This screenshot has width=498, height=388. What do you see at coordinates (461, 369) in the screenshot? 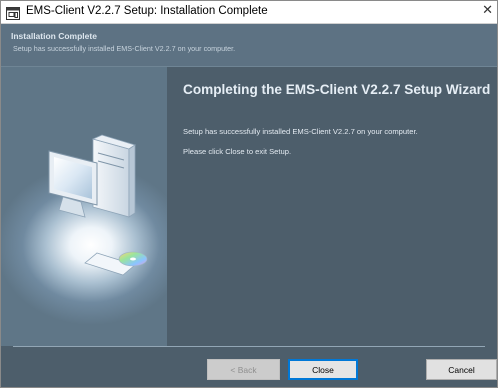
I see `cancel-button: Cancel` at bounding box center [461, 369].